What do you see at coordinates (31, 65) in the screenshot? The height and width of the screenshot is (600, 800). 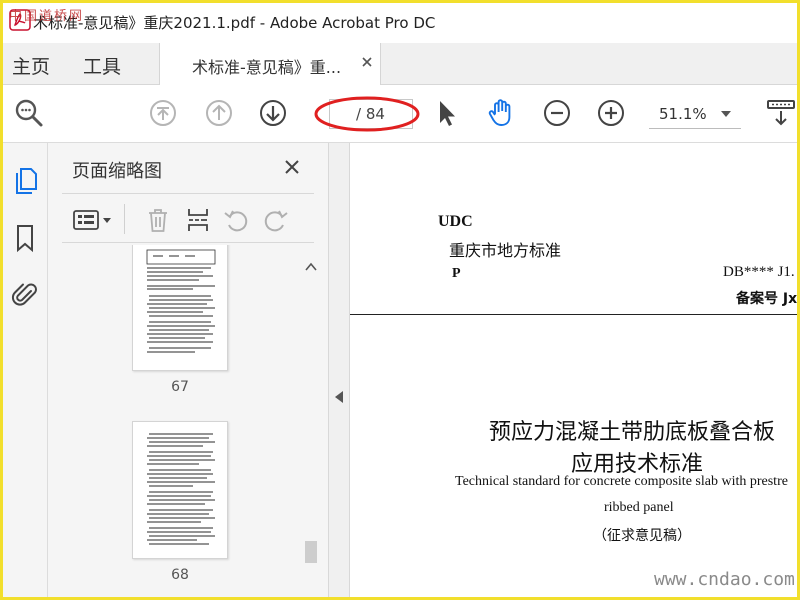 I see `tab-home: 主页` at bounding box center [31, 65].